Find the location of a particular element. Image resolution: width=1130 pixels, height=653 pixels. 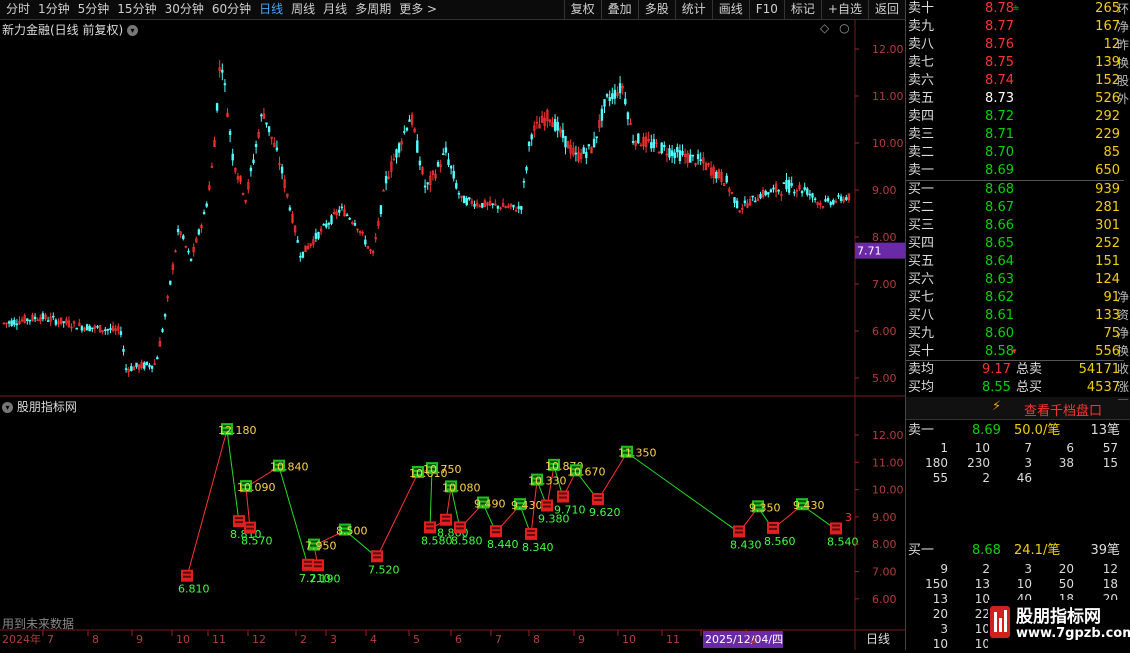

order-cell: 50 is located at coordinates (1066, 584).